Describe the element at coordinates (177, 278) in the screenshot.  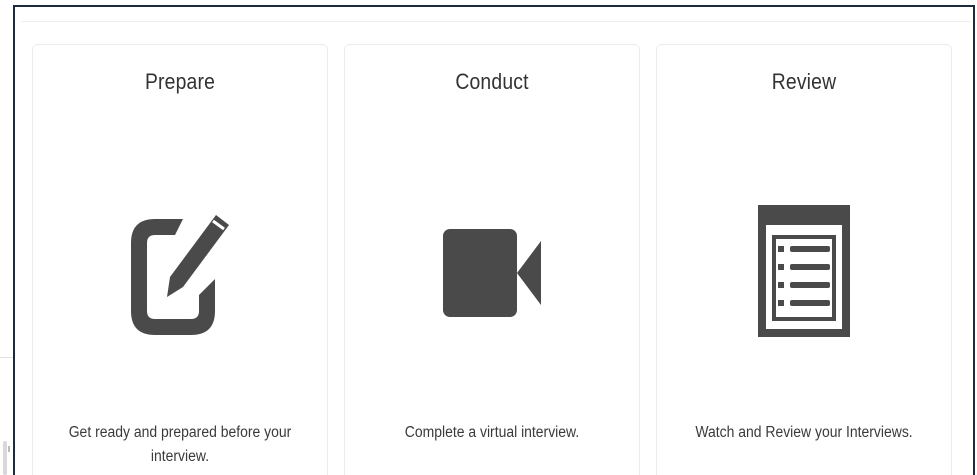
I see `edit-icon` at that location.